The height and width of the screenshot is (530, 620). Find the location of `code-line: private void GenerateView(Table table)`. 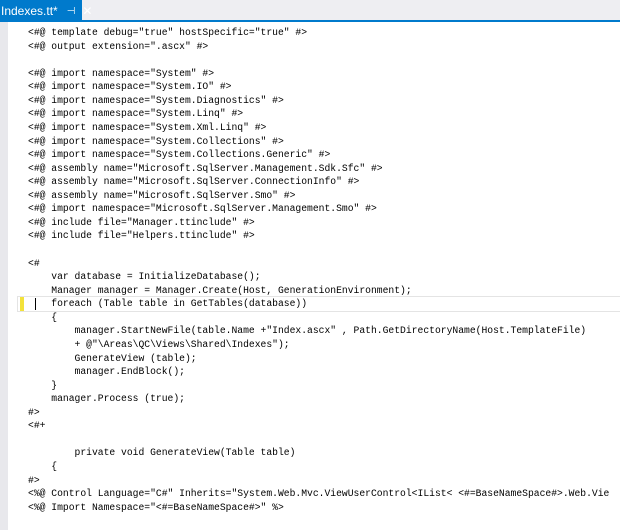

code-line: private void GenerateView(Table table) is located at coordinates (324, 453).